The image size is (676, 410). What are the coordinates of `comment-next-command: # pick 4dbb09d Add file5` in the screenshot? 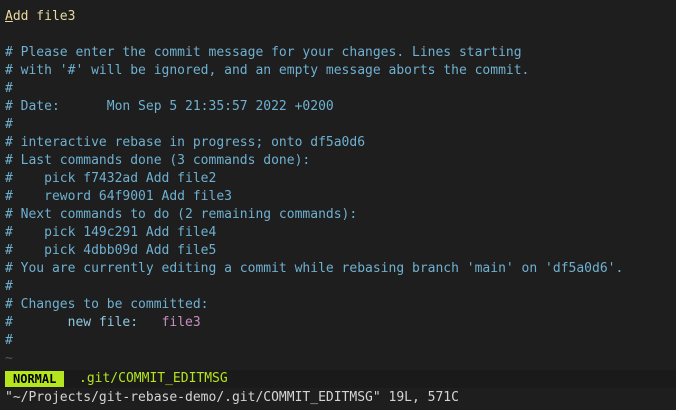 It's located at (111, 250).